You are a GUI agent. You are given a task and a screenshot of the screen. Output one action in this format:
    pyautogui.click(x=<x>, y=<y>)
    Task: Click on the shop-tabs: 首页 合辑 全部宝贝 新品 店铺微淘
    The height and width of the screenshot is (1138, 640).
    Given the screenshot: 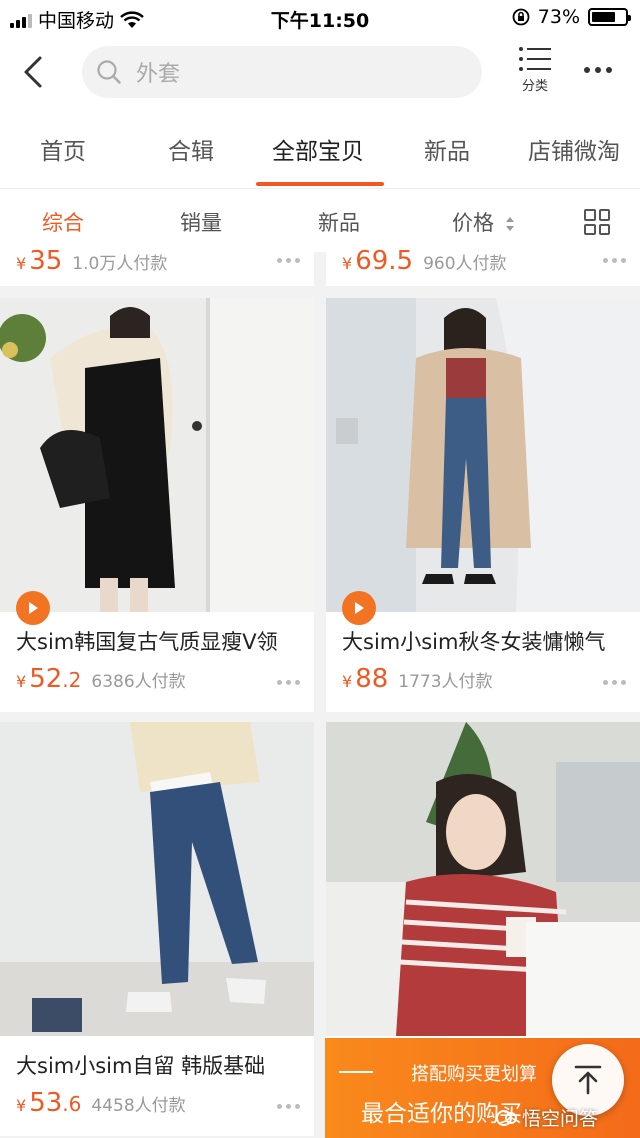 What is the action you would take?
    pyautogui.click(x=320, y=149)
    